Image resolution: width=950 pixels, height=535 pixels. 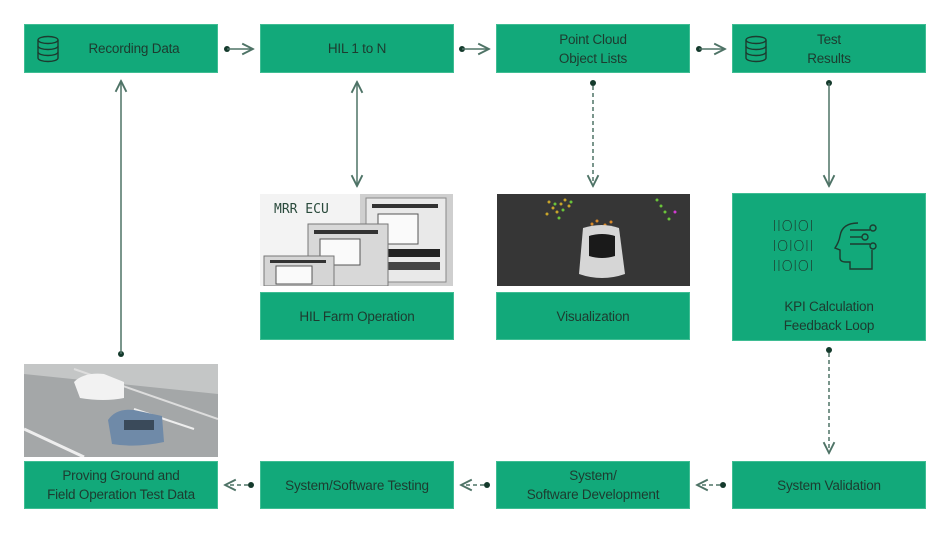 What do you see at coordinates (829, 133) in the screenshot?
I see `connector-testresults-to-kpi` at bounding box center [829, 133].